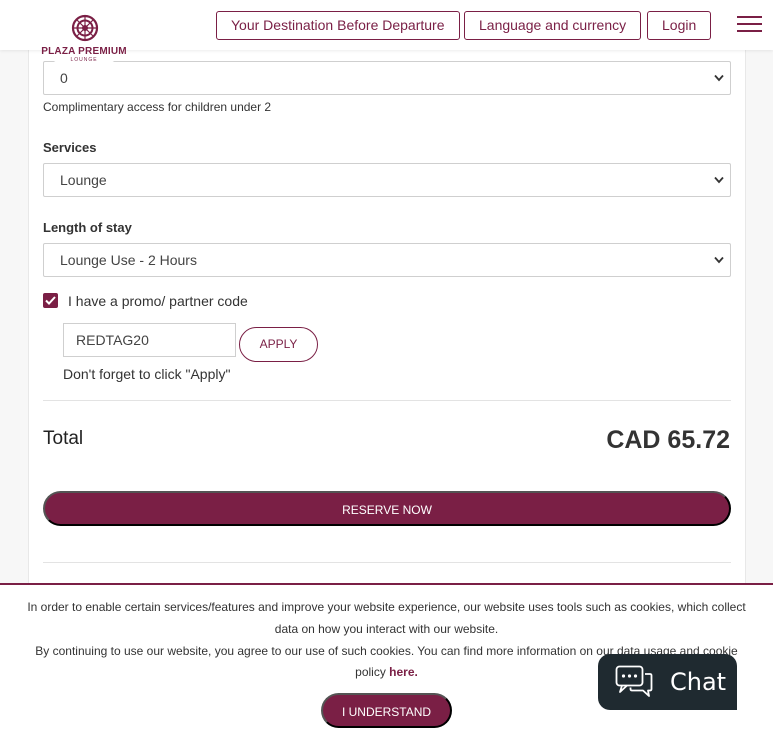  What do you see at coordinates (84, 60) in the screenshot?
I see `brand-subtitle: LOUNGE` at bounding box center [84, 60].